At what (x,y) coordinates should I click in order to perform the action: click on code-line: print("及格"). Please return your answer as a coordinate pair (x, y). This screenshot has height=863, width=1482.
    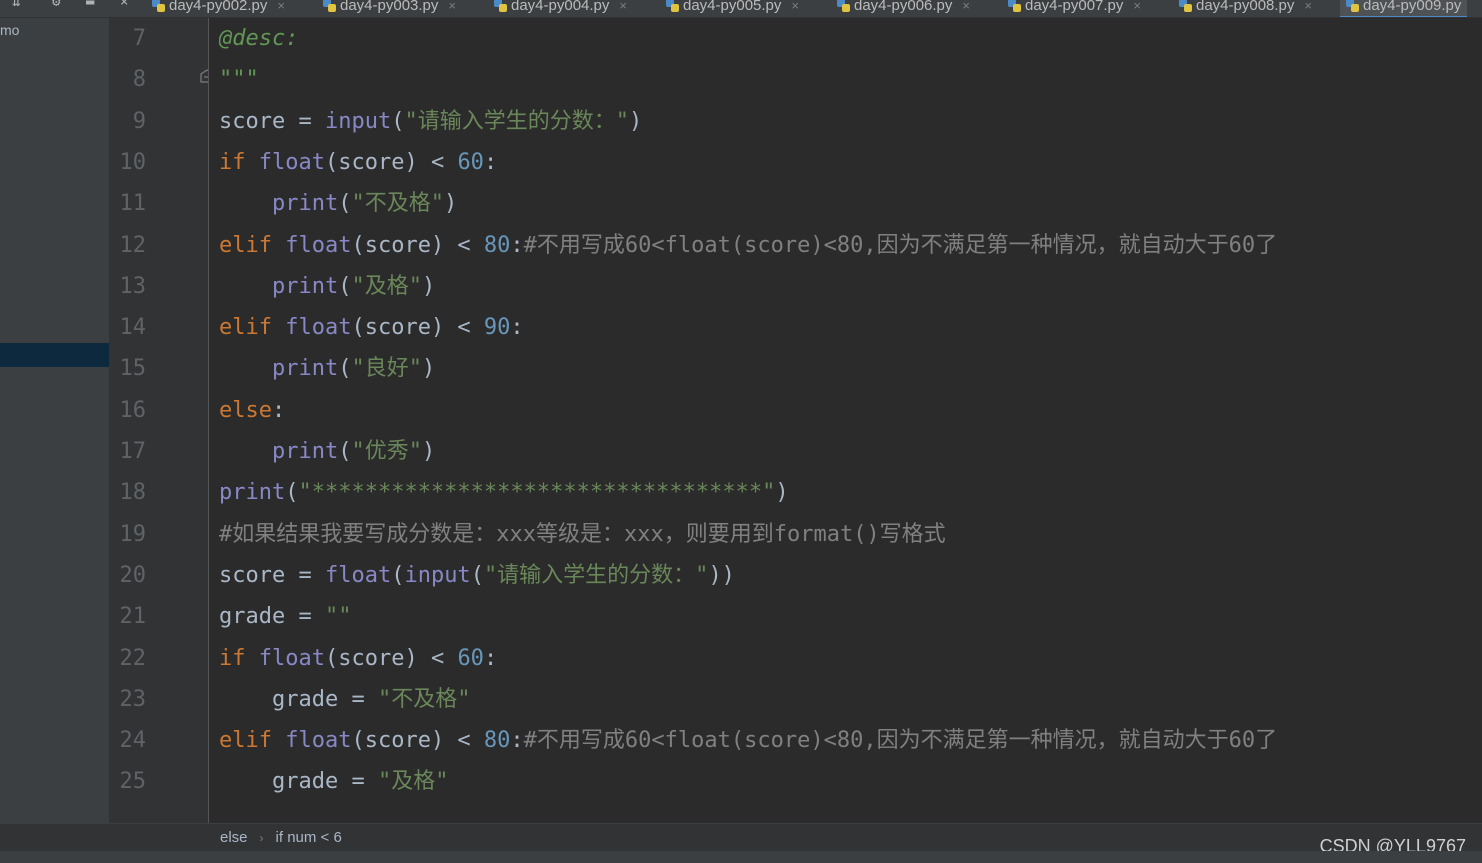
    Looking at the image, I should click on (327, 286).